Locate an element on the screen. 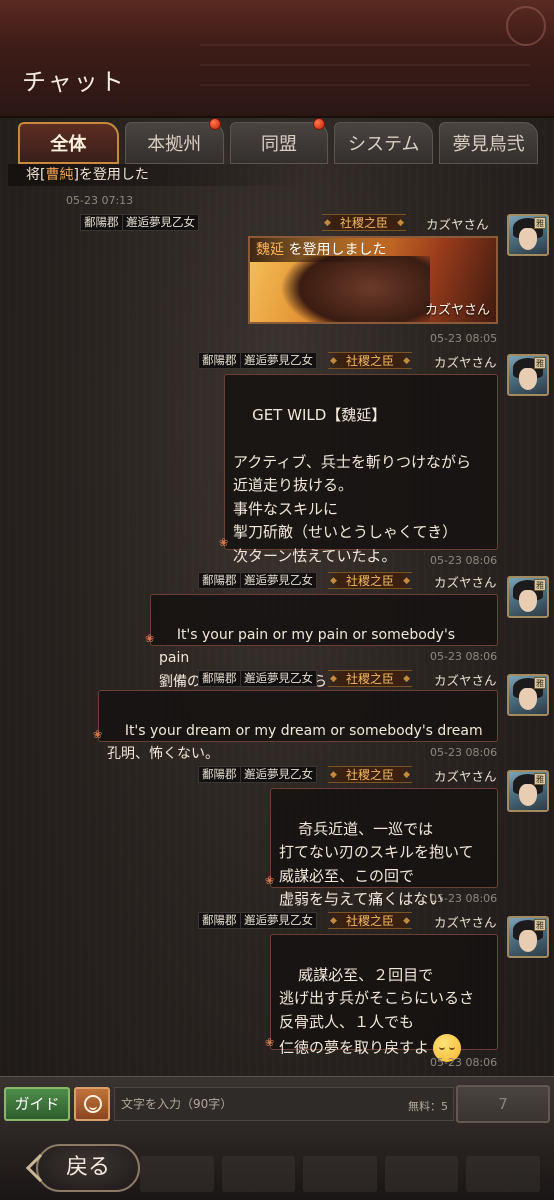  back-arrow-icon is located at coordinates (40, 1168).